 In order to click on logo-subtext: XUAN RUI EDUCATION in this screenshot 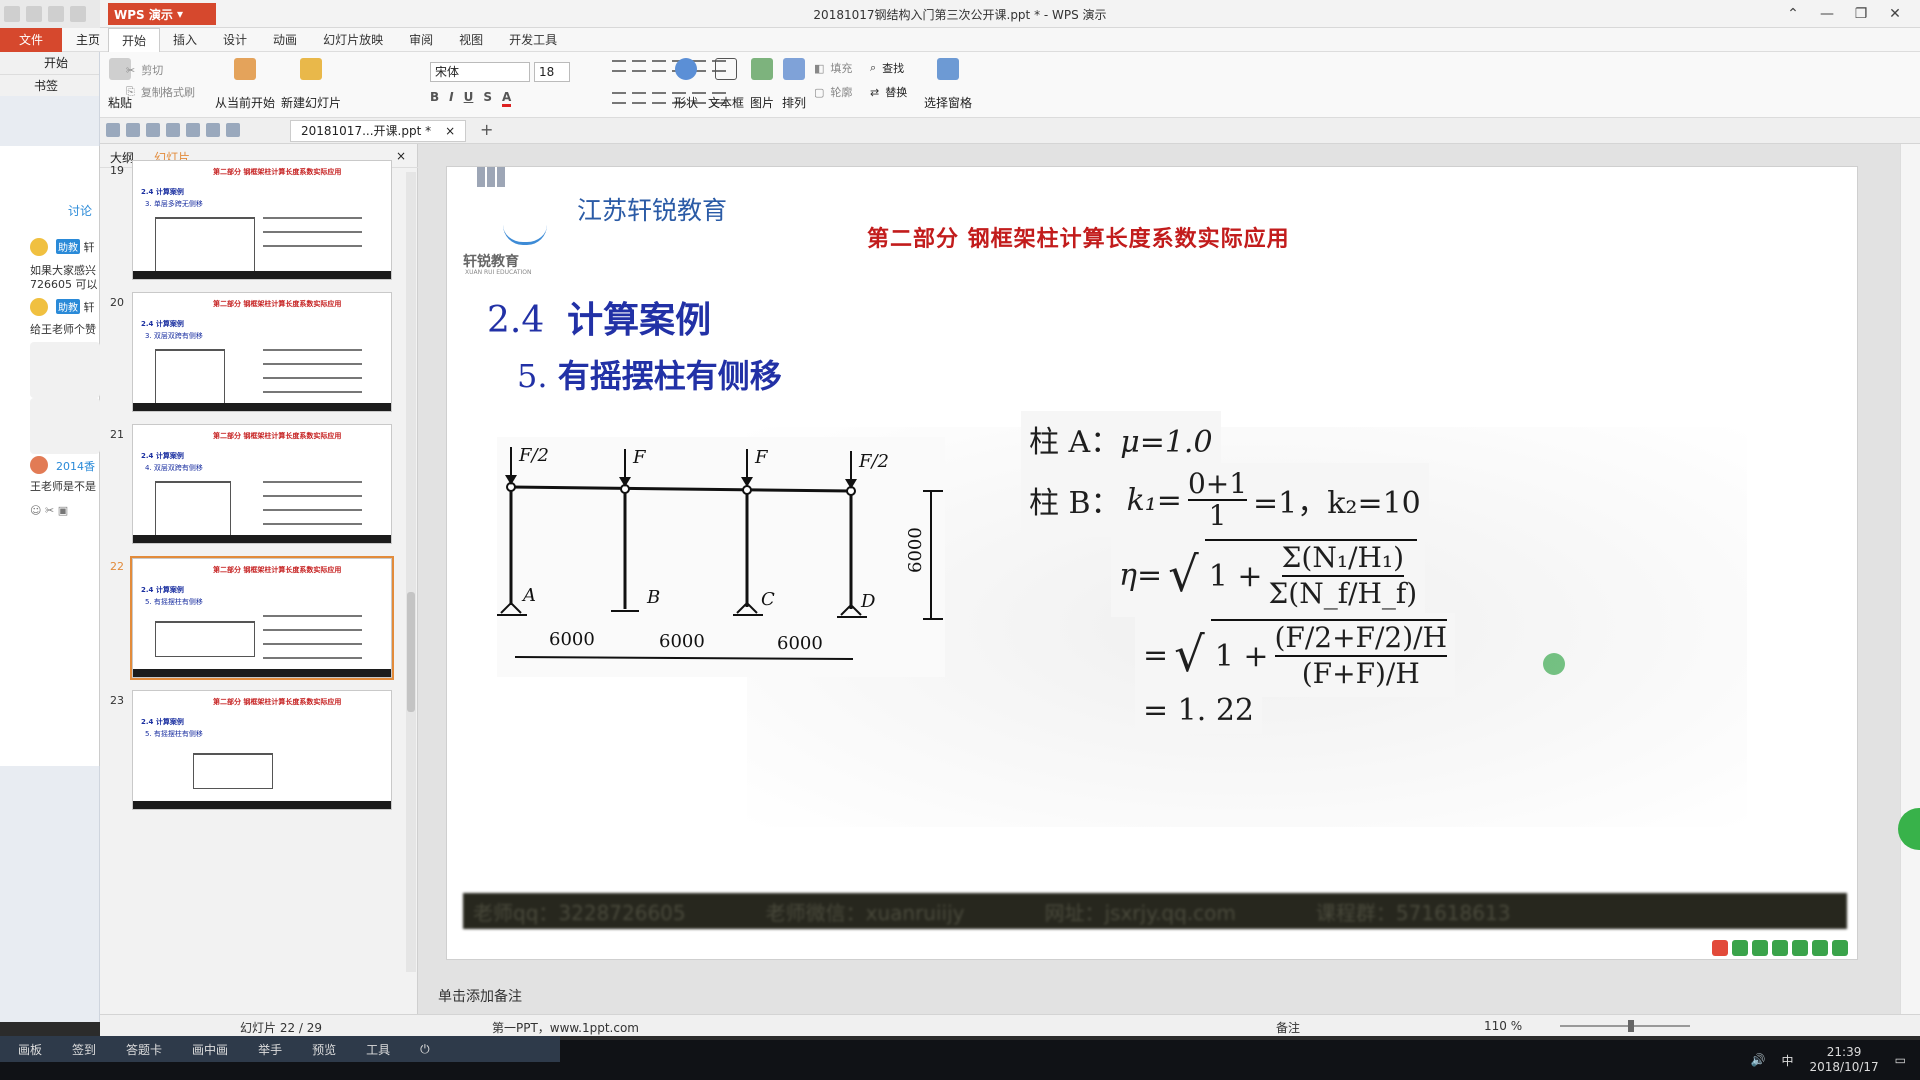, I will do `click(498, 272)`.